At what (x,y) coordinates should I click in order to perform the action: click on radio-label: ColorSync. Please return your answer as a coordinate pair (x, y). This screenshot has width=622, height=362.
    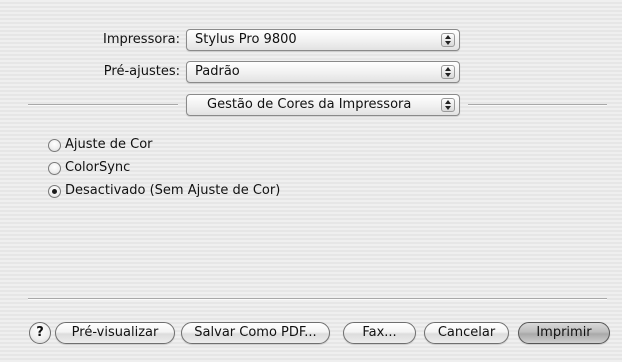
    Looking at the image, I should click on (98, 167).